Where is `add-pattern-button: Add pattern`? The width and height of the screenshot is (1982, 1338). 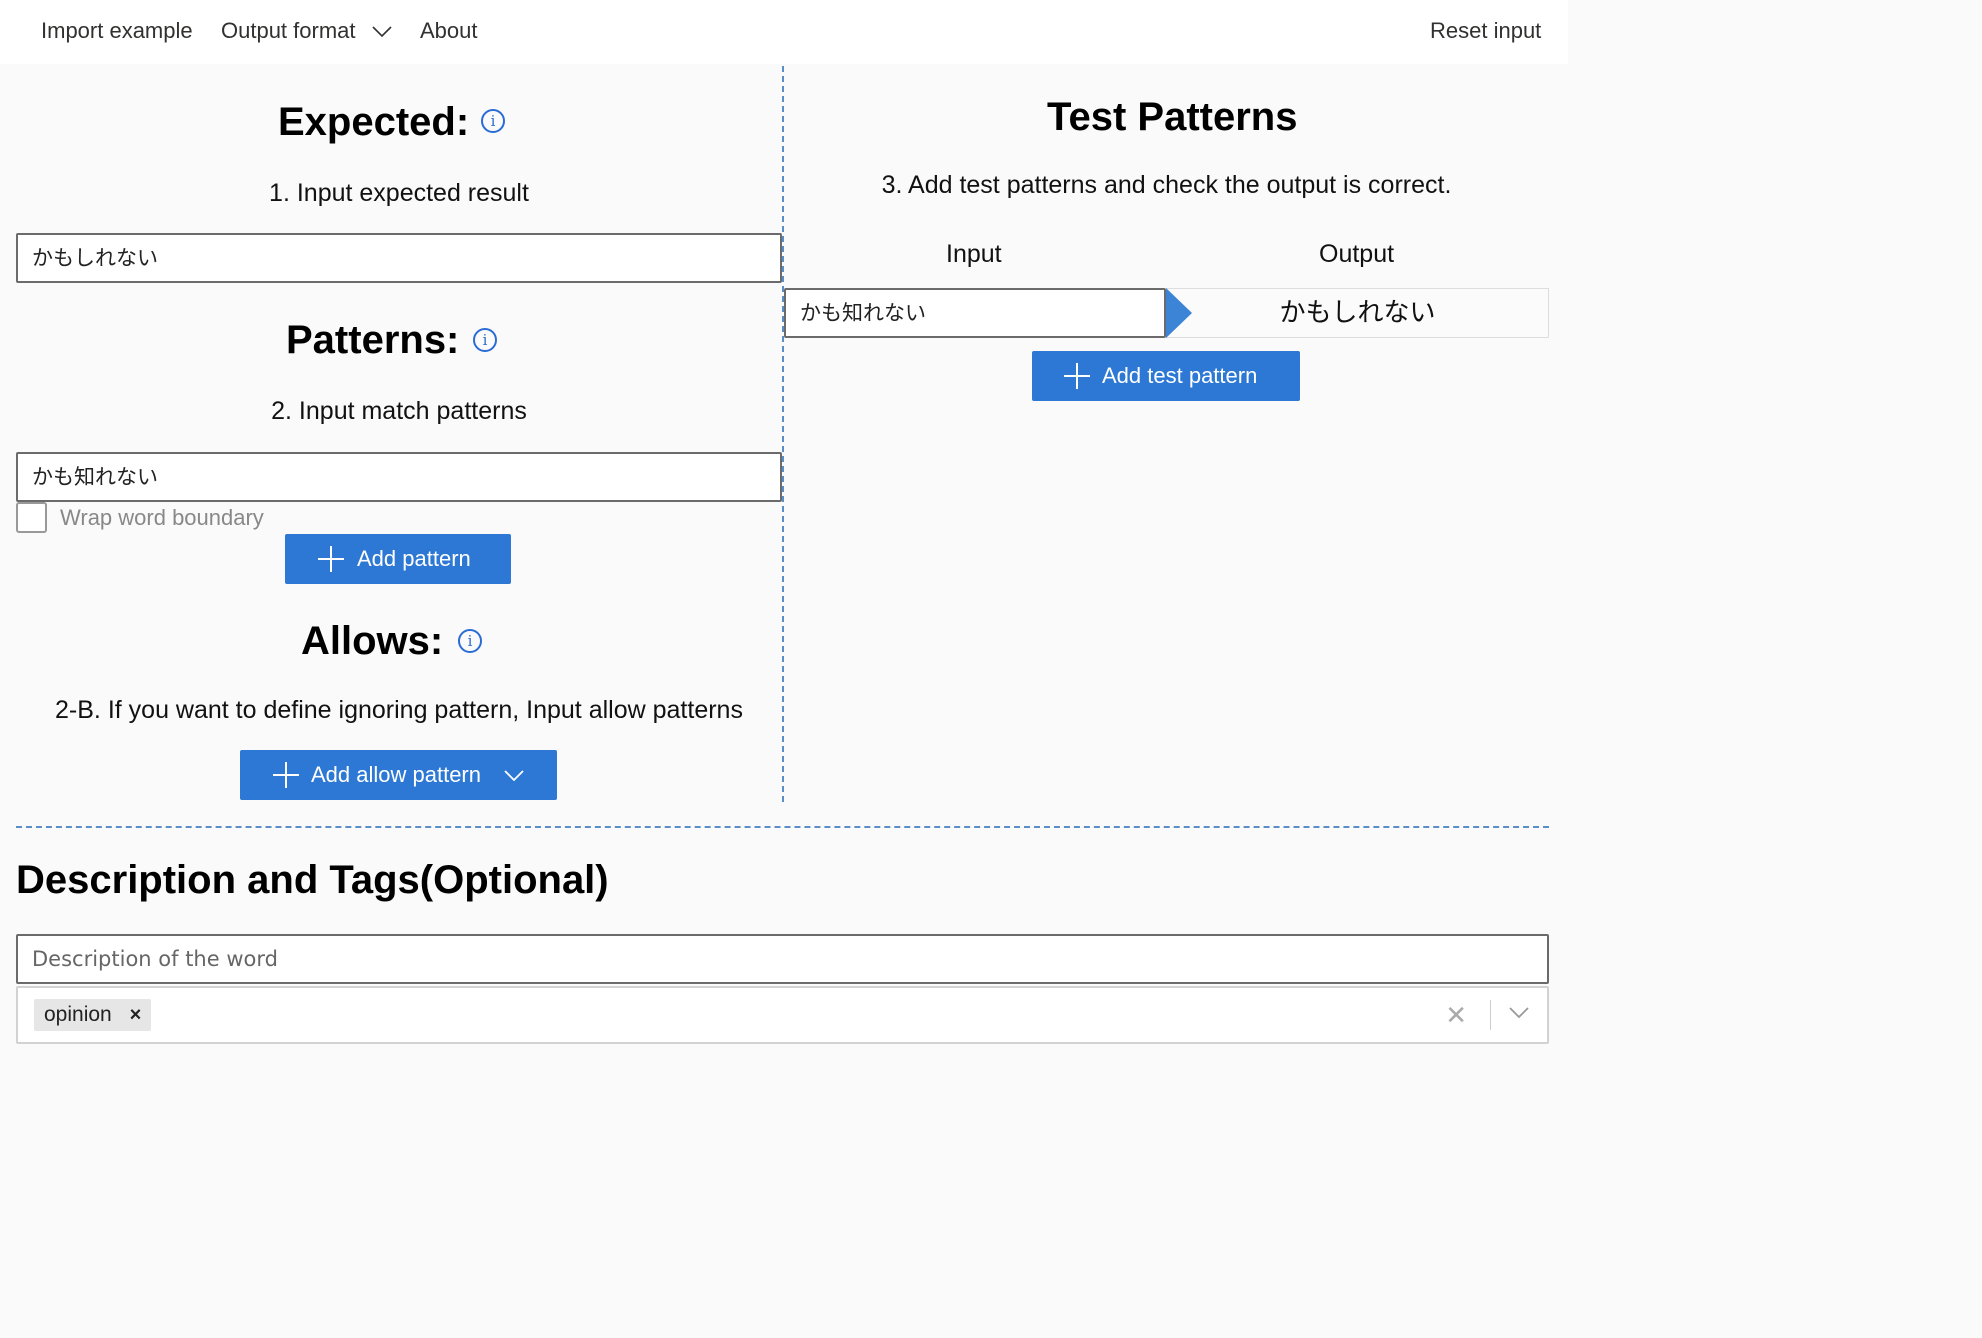 add-pattern-button: Add pattern is located at coordinates (398, 559).